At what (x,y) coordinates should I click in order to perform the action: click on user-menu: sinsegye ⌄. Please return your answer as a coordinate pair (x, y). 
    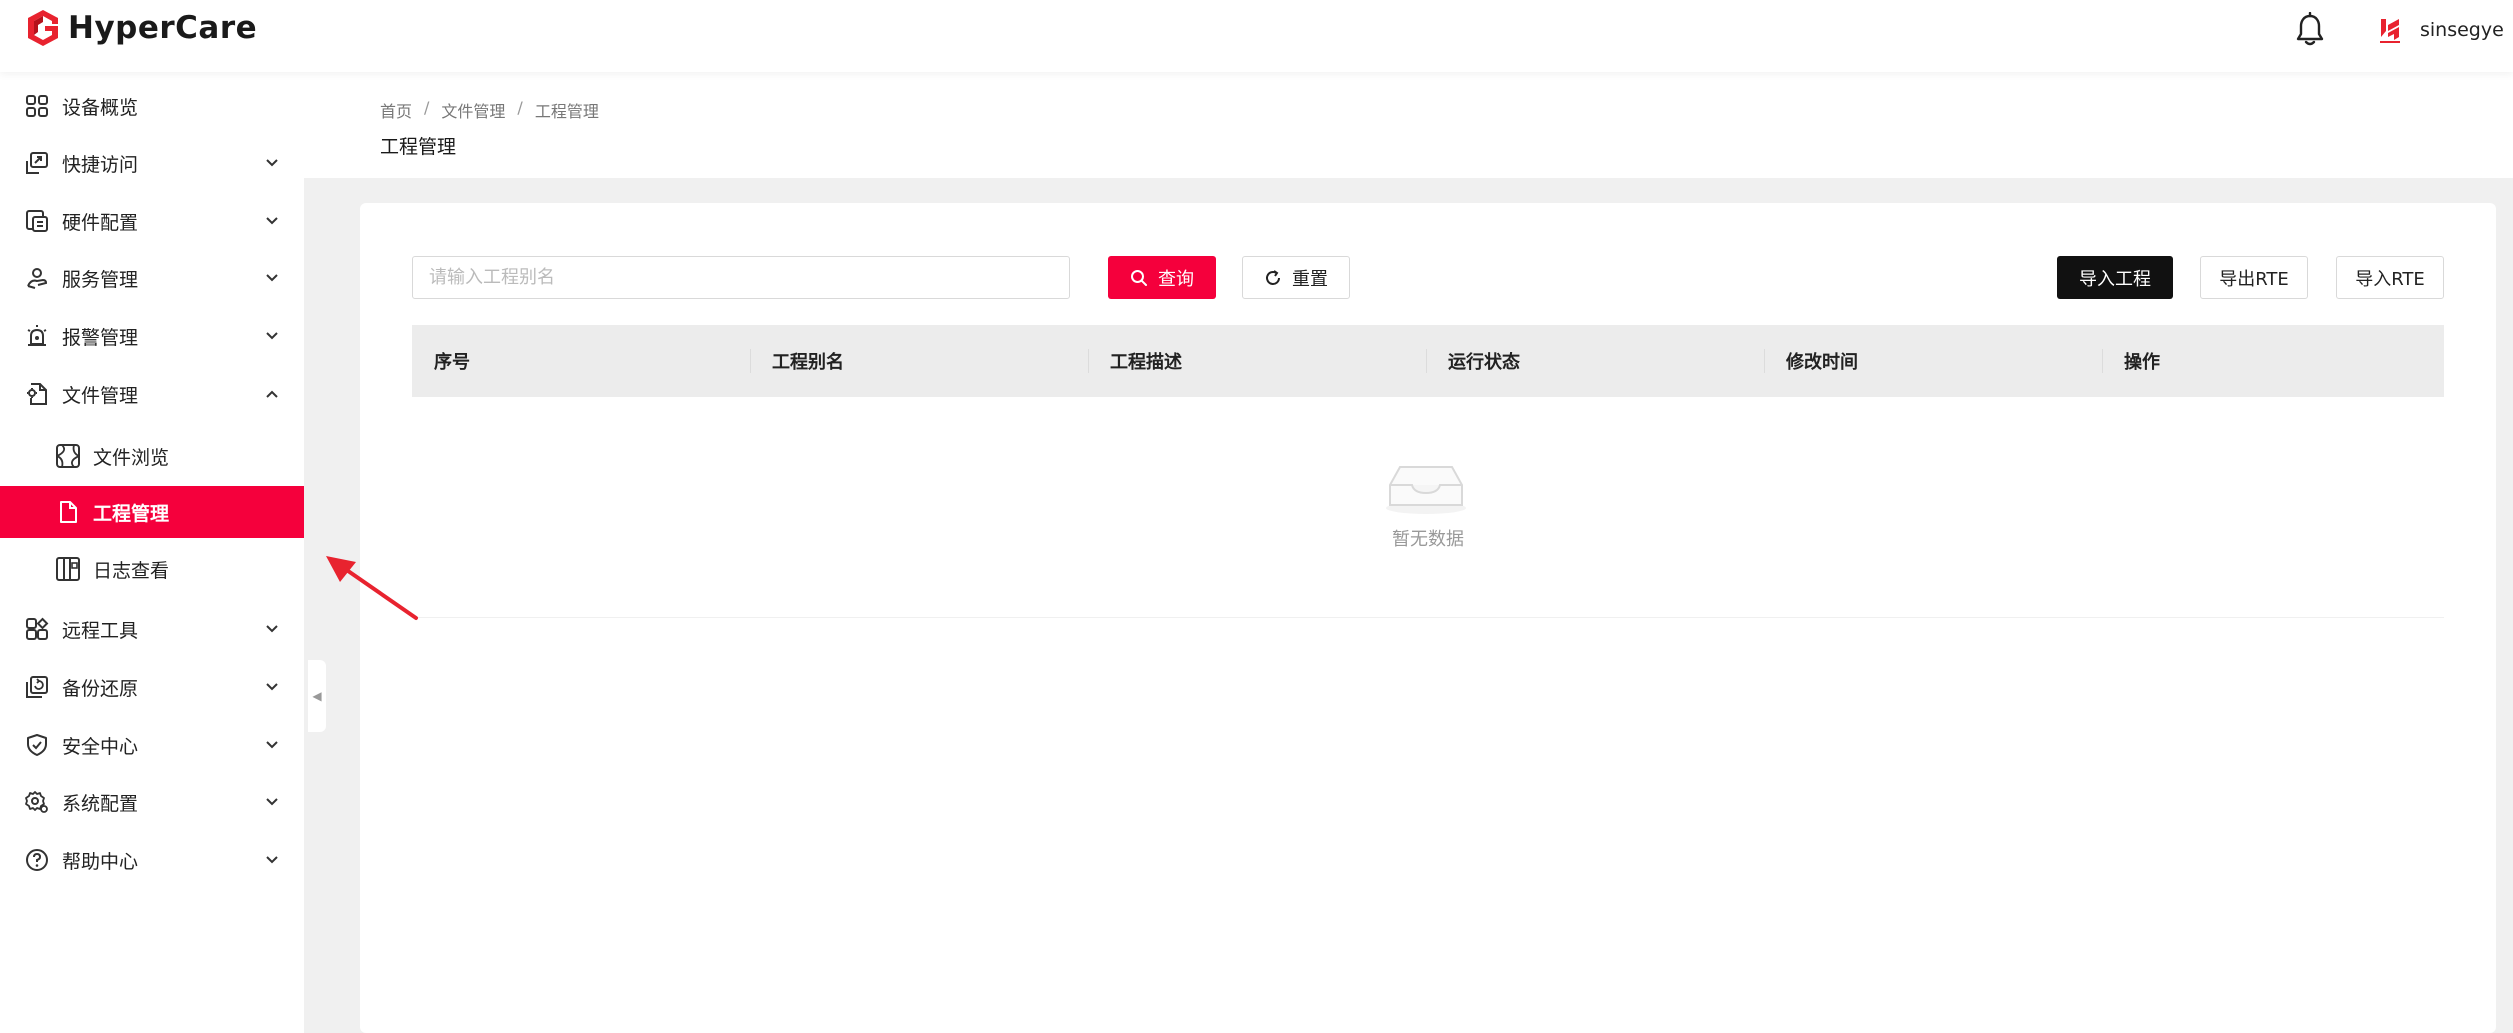
    Looking at the image, I should click on (2441, 30).